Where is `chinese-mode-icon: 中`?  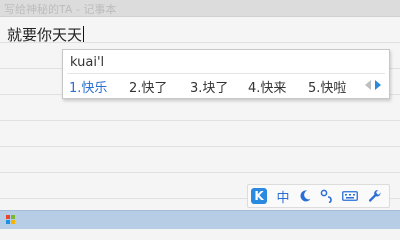 chinese-mode-icon: 中 is located at coordinates (283, 196).